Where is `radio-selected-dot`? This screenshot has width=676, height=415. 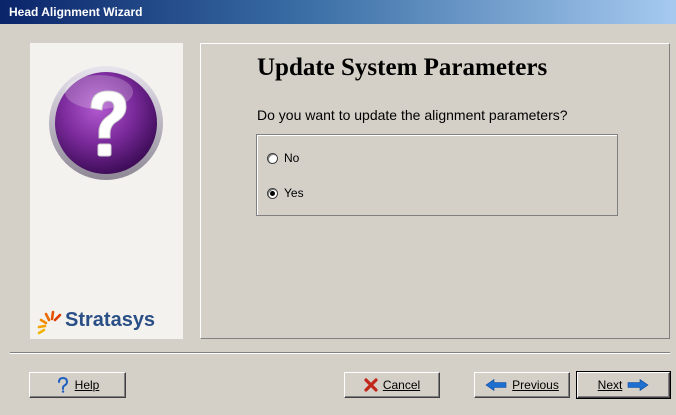
radio-selected-dot is located at coordinates (272, 193).